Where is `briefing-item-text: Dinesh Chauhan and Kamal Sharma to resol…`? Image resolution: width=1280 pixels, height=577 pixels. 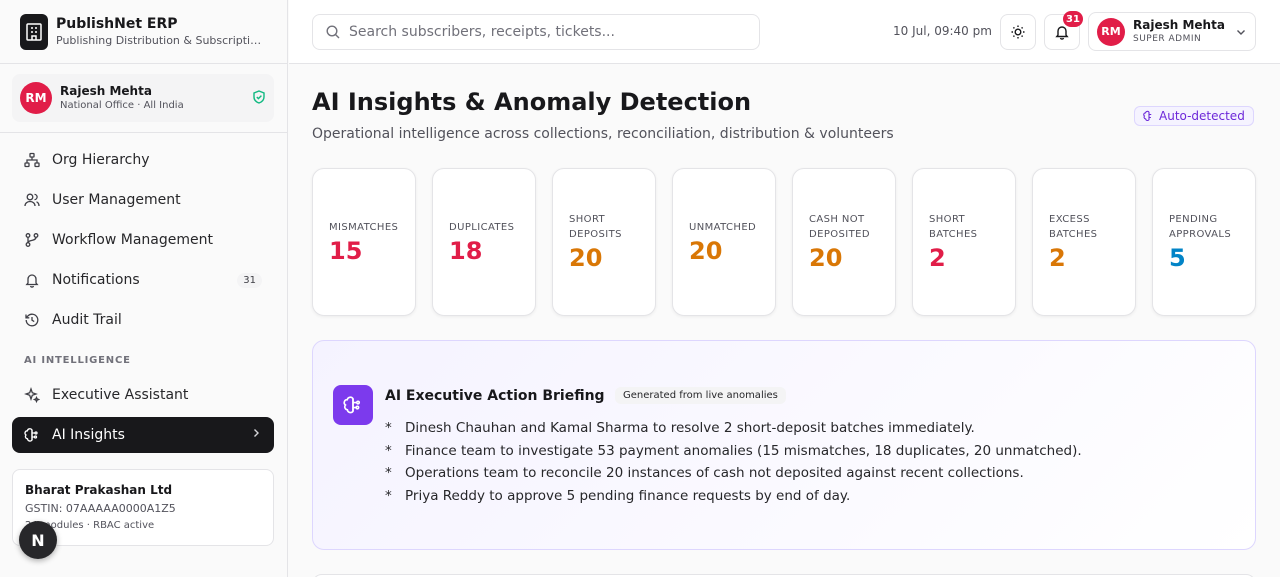 briefing-item-text: Dinesh Chauhan and Kamal Sharma to resol… is located at coordinates (690, 428).